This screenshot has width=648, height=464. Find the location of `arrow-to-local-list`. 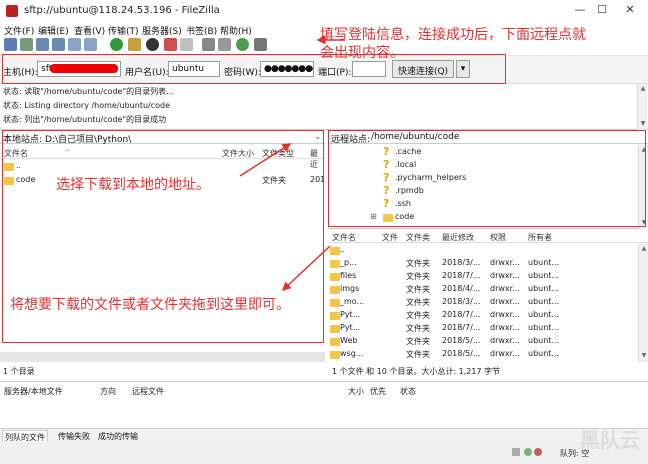

arrow-to-local-list is located at coordinates (306, 268).